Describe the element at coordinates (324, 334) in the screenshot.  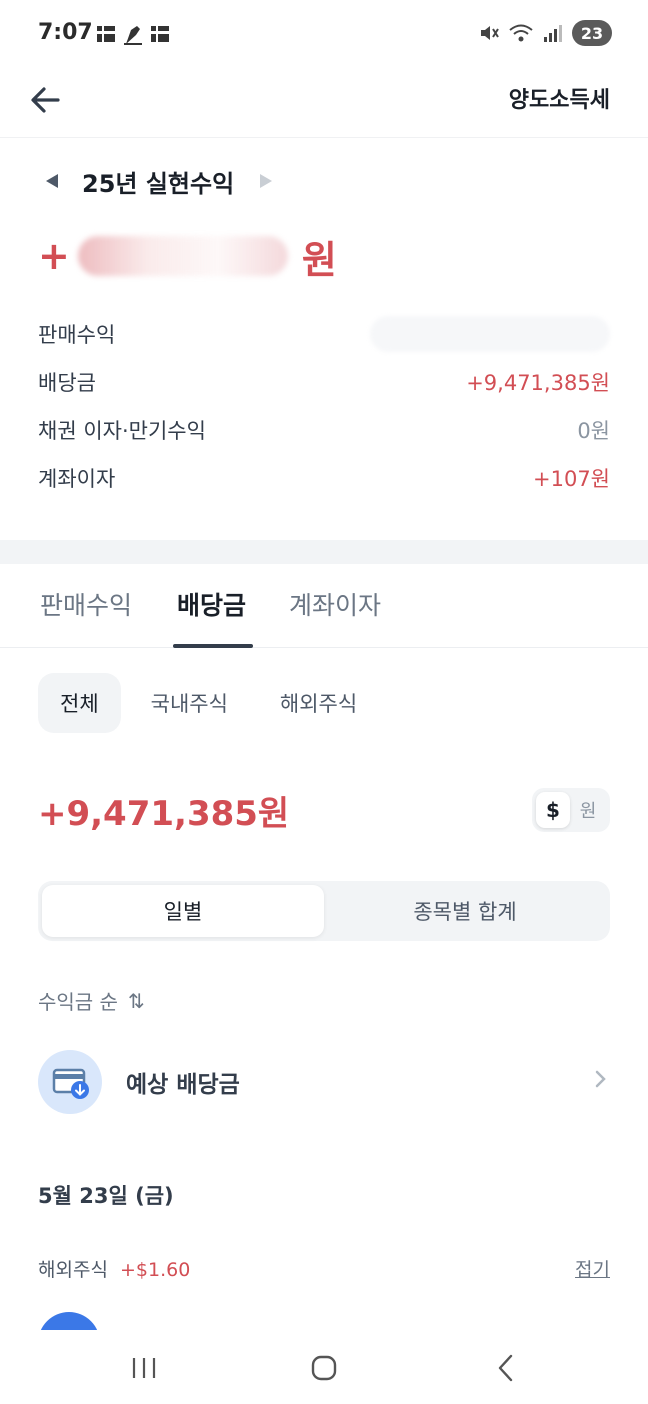
I see `summary-row-sales: 판매수익` at that location.